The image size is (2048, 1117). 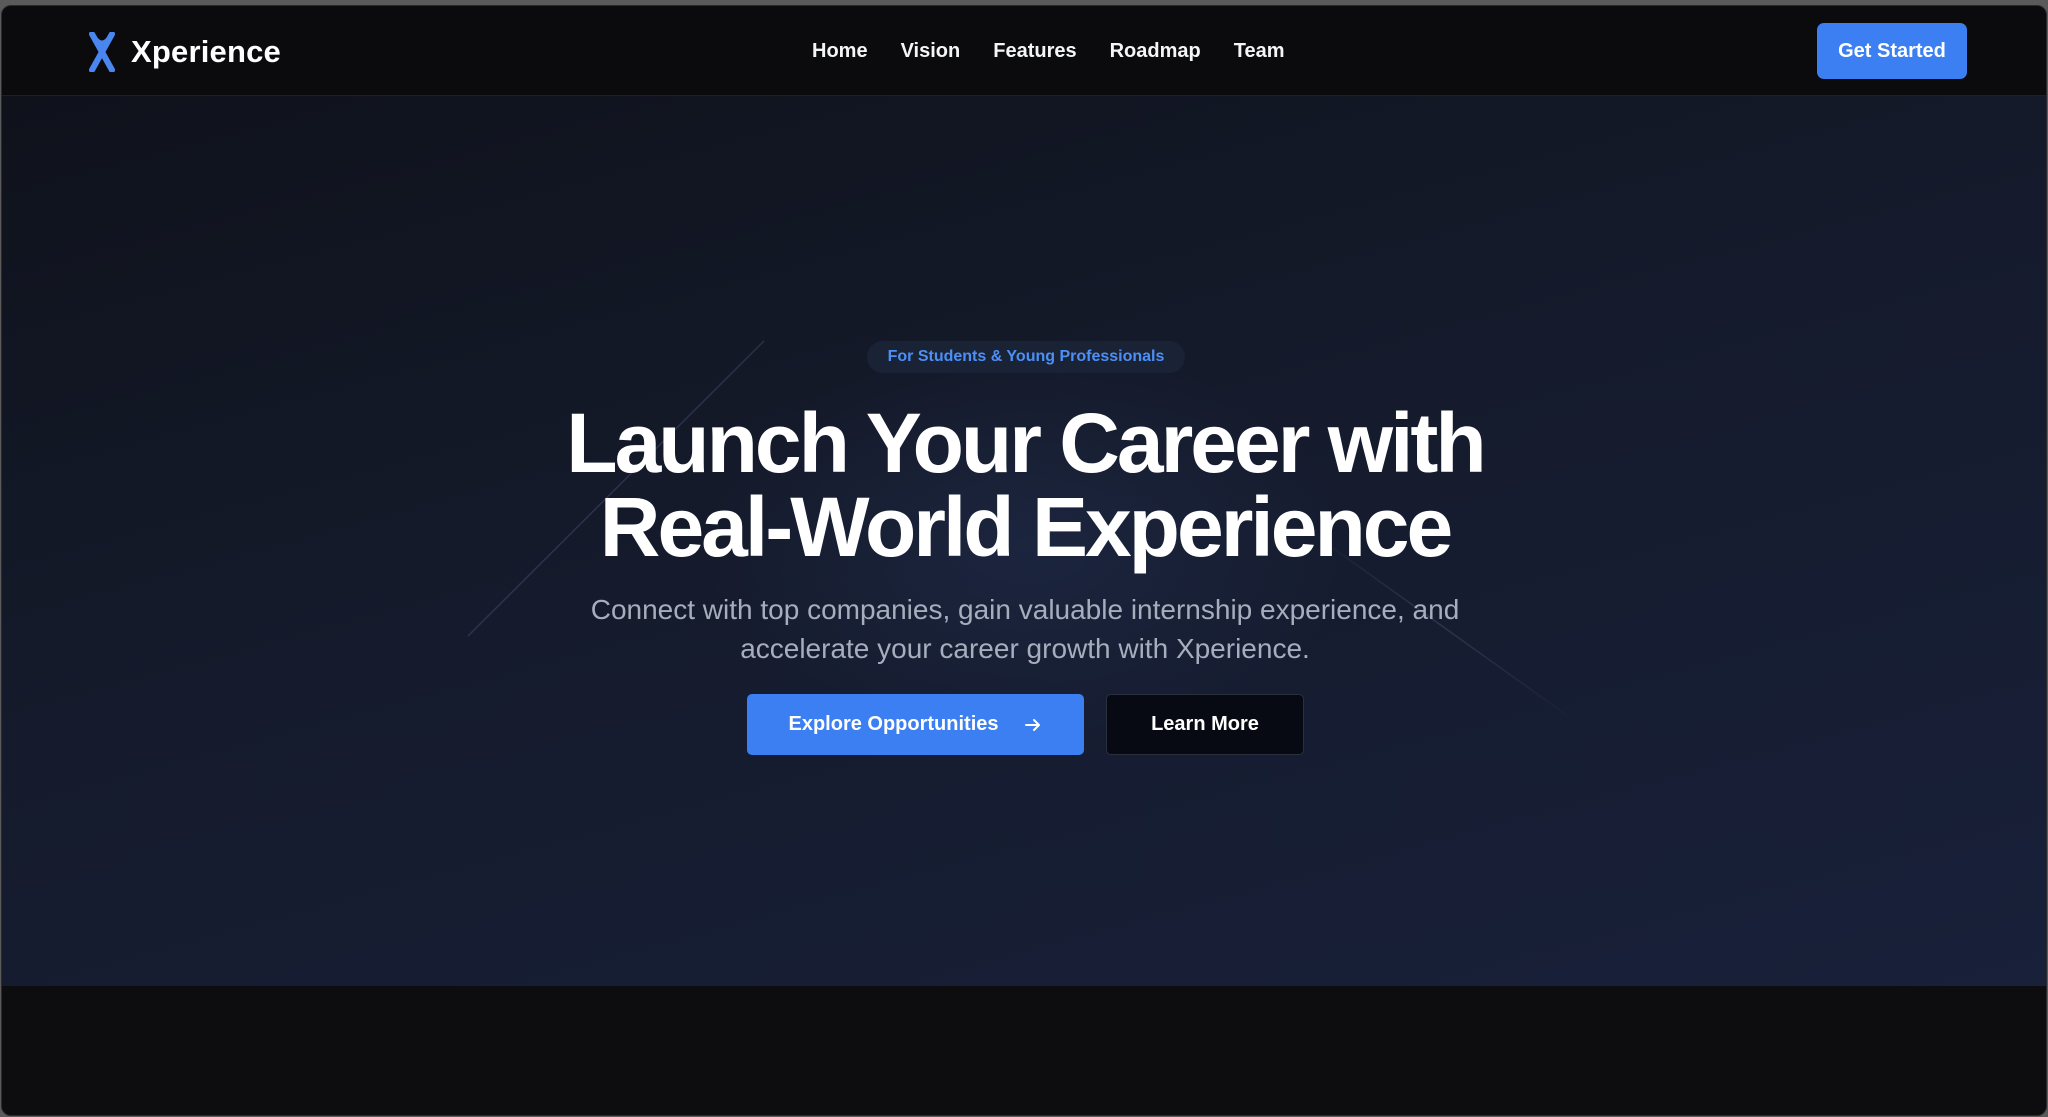 What do you see at coordinates (1205, 724) in the screenshot?
I see `learn-more-button: Learn More` at bounding box center [1205, 724].